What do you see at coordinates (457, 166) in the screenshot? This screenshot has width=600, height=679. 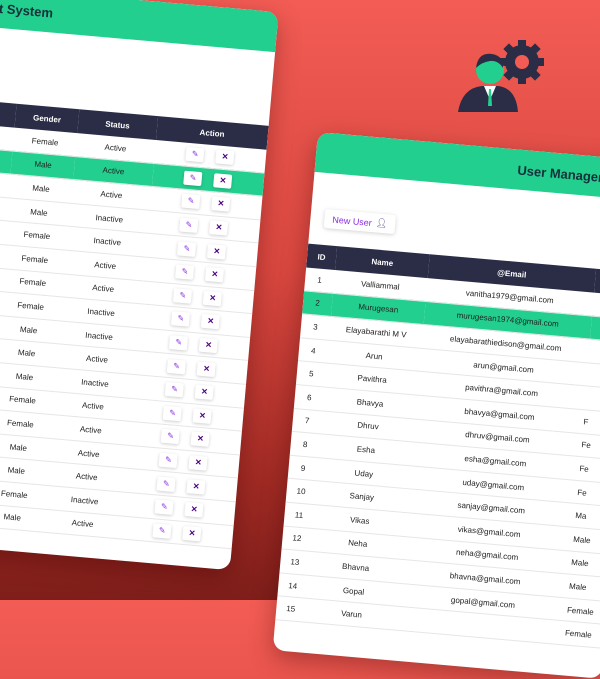 I see `card-title-right: User Management` at bounding box center [457, 166].